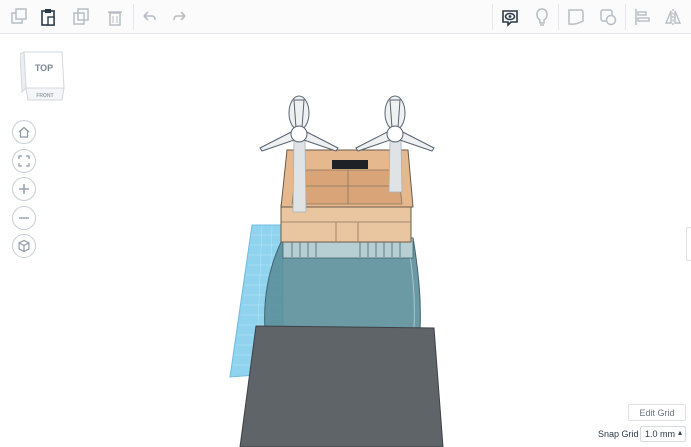 This screenshot has width=691, height=447. What do you see at coordinates (44, 68) in the screenshot?
I see `view-cube-top-label: TOP` at bounding box center [44, 68].